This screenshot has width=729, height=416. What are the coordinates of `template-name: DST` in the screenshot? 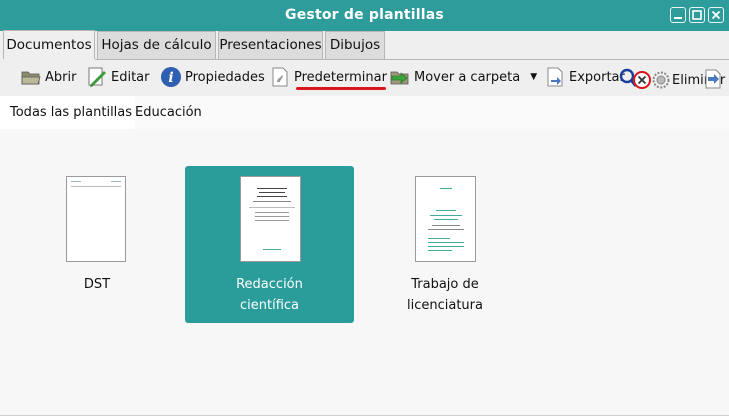 It's located at (97, 284).